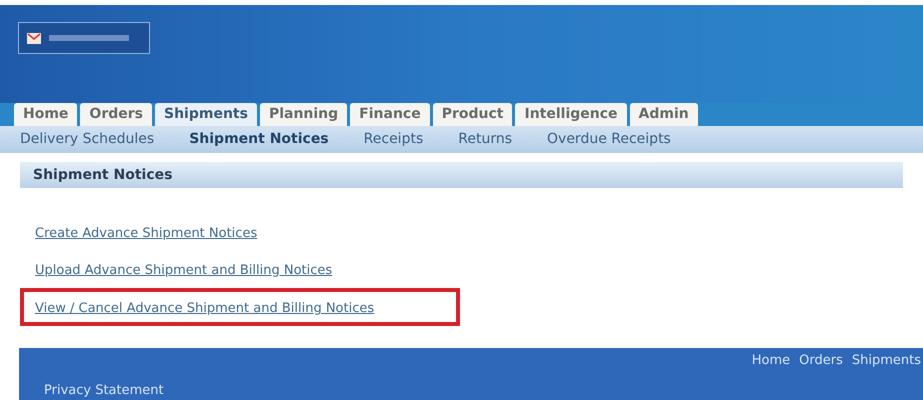  I want to click on nav-tab: Admin, so click(664, 114).